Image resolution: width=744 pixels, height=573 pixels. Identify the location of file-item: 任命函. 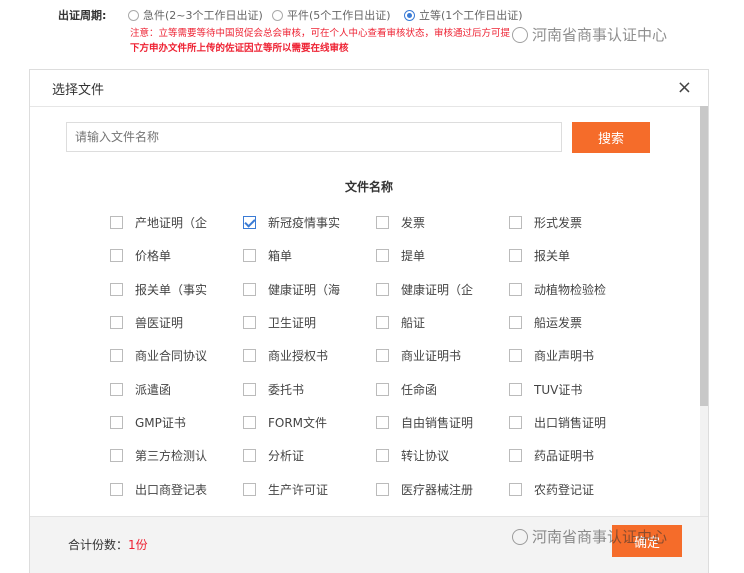
(442, 388).